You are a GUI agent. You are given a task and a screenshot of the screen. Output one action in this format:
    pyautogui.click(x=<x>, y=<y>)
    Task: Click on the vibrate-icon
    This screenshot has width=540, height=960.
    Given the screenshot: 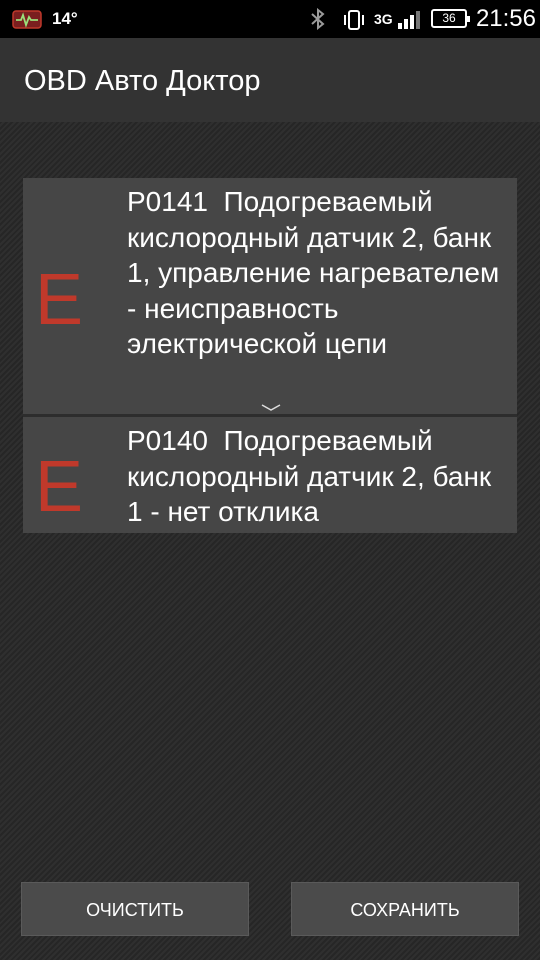 What is the action you would take?
    pyautogui.click(x=354, y=20)
    